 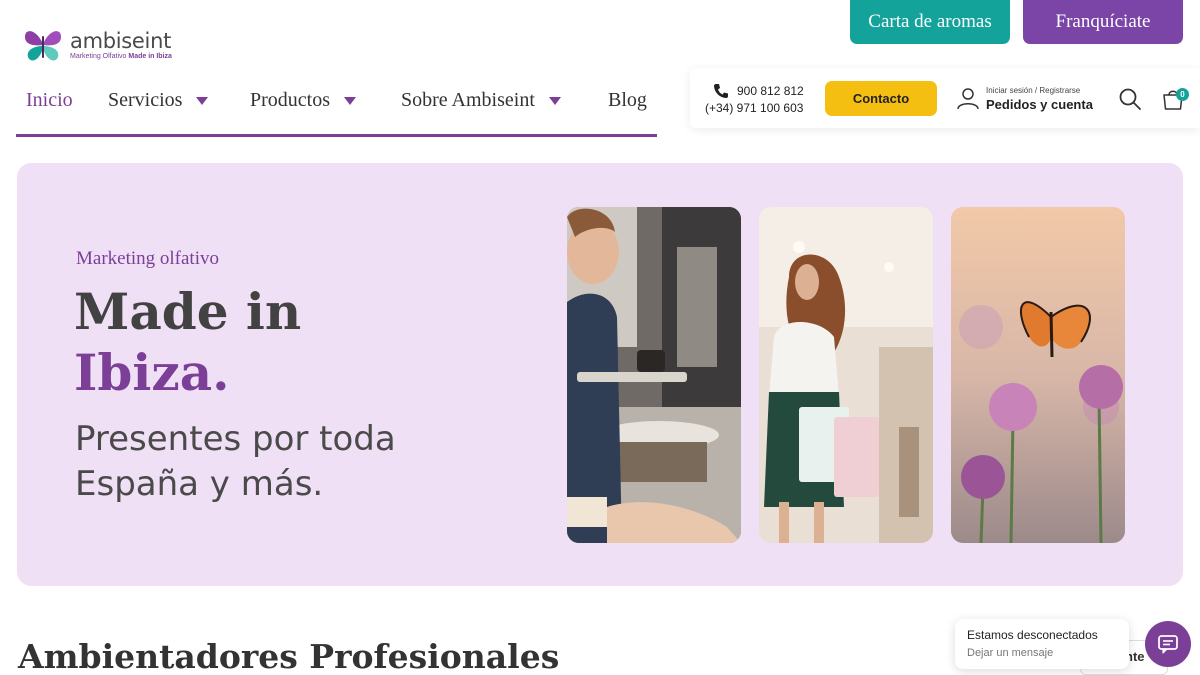 What do you see at coordinates (754, 108) in the screenshot?
I see `phone-number-alt: (+34) 971 100 603` at bounding box center [754, 108].